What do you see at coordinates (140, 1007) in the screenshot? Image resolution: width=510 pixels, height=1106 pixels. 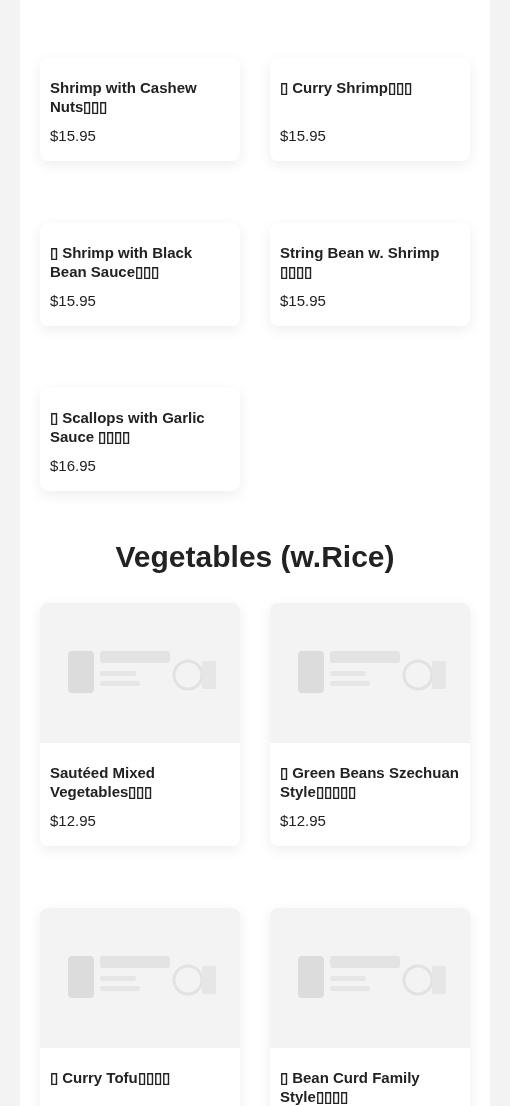 I see `menu-card: ▯ Curry Tofu▯▯▯▯` at bounding box center [140, 1007].